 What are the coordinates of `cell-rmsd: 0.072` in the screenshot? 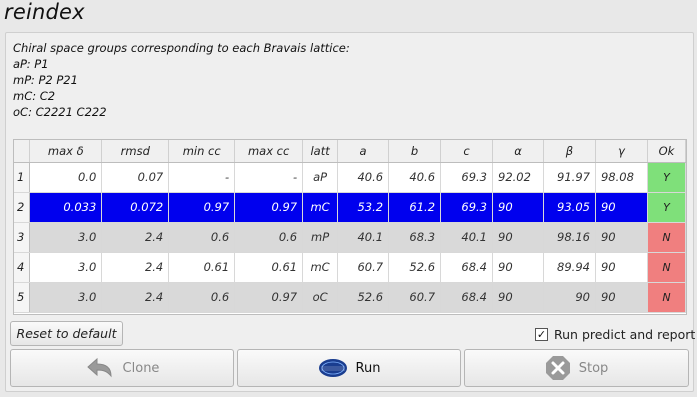 It's located at (135, 207).